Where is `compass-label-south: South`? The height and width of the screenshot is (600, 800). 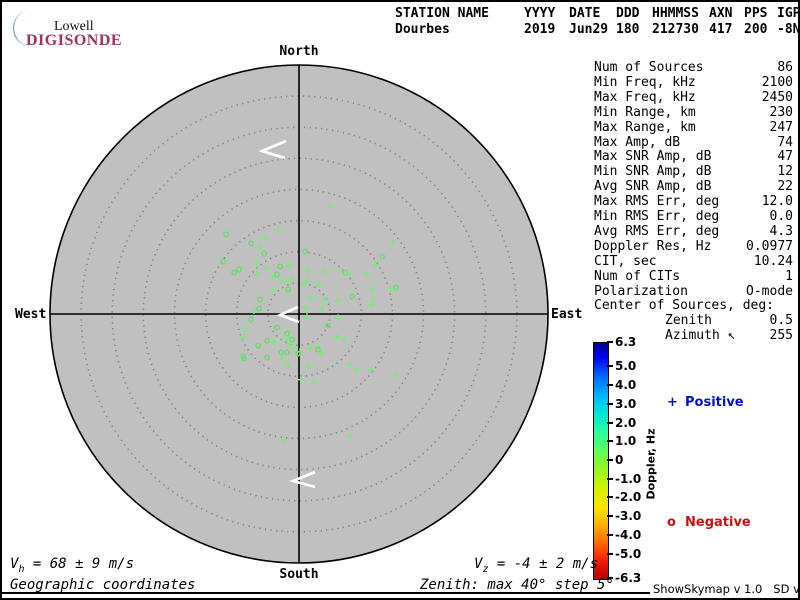 compass-label-south: South is located at coordinates (299, 574).